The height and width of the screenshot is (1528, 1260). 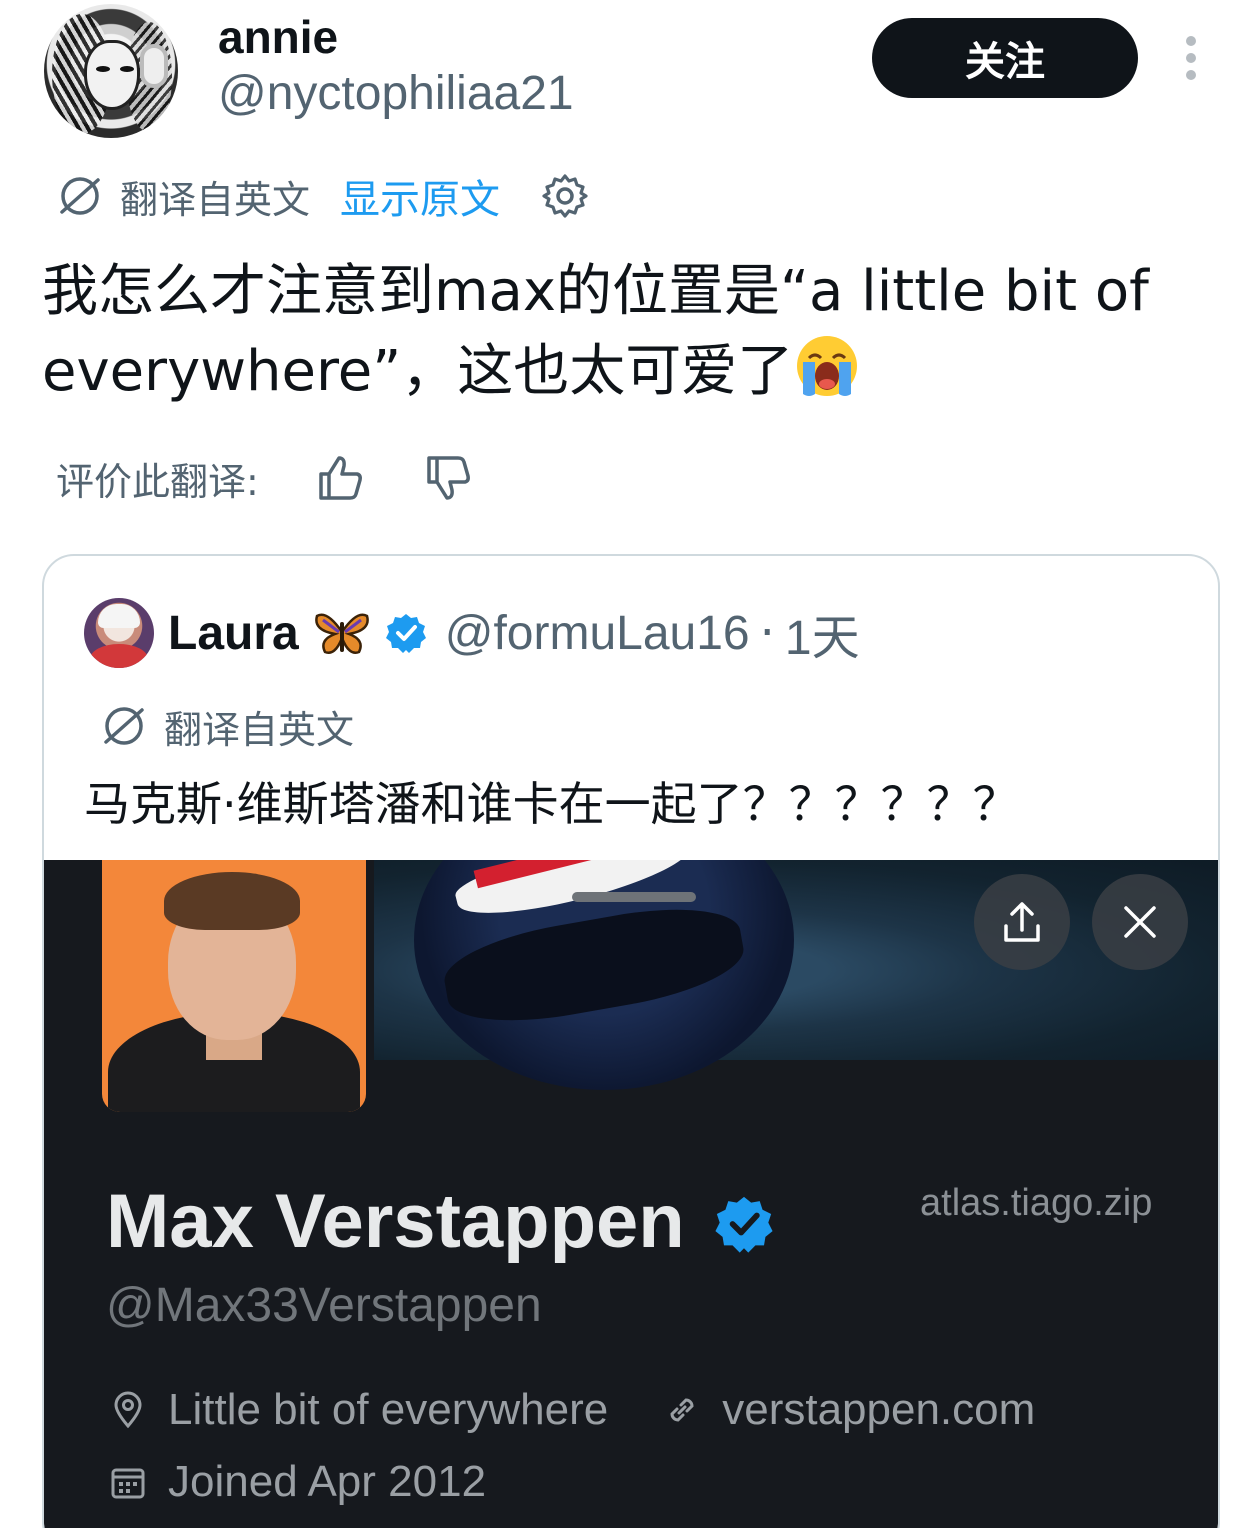 What do you see at coordinates (111, 71) in the screenshot?
I see `author-avatar` at bounding box center [111, 71].